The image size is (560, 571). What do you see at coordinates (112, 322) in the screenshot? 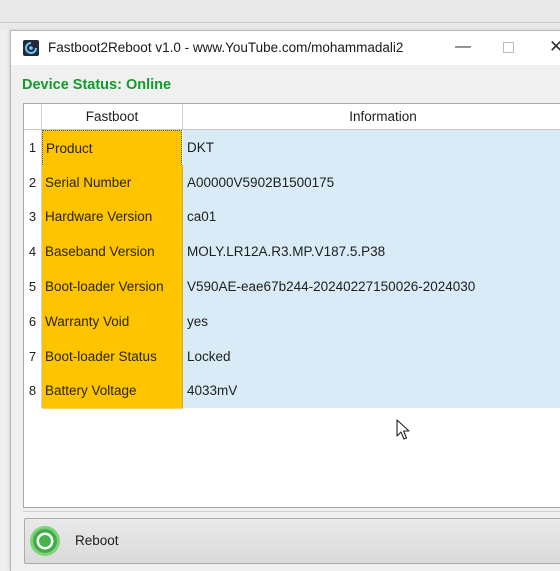
I see `key-cell: Warranty Void` at bounding box center [112, 322].